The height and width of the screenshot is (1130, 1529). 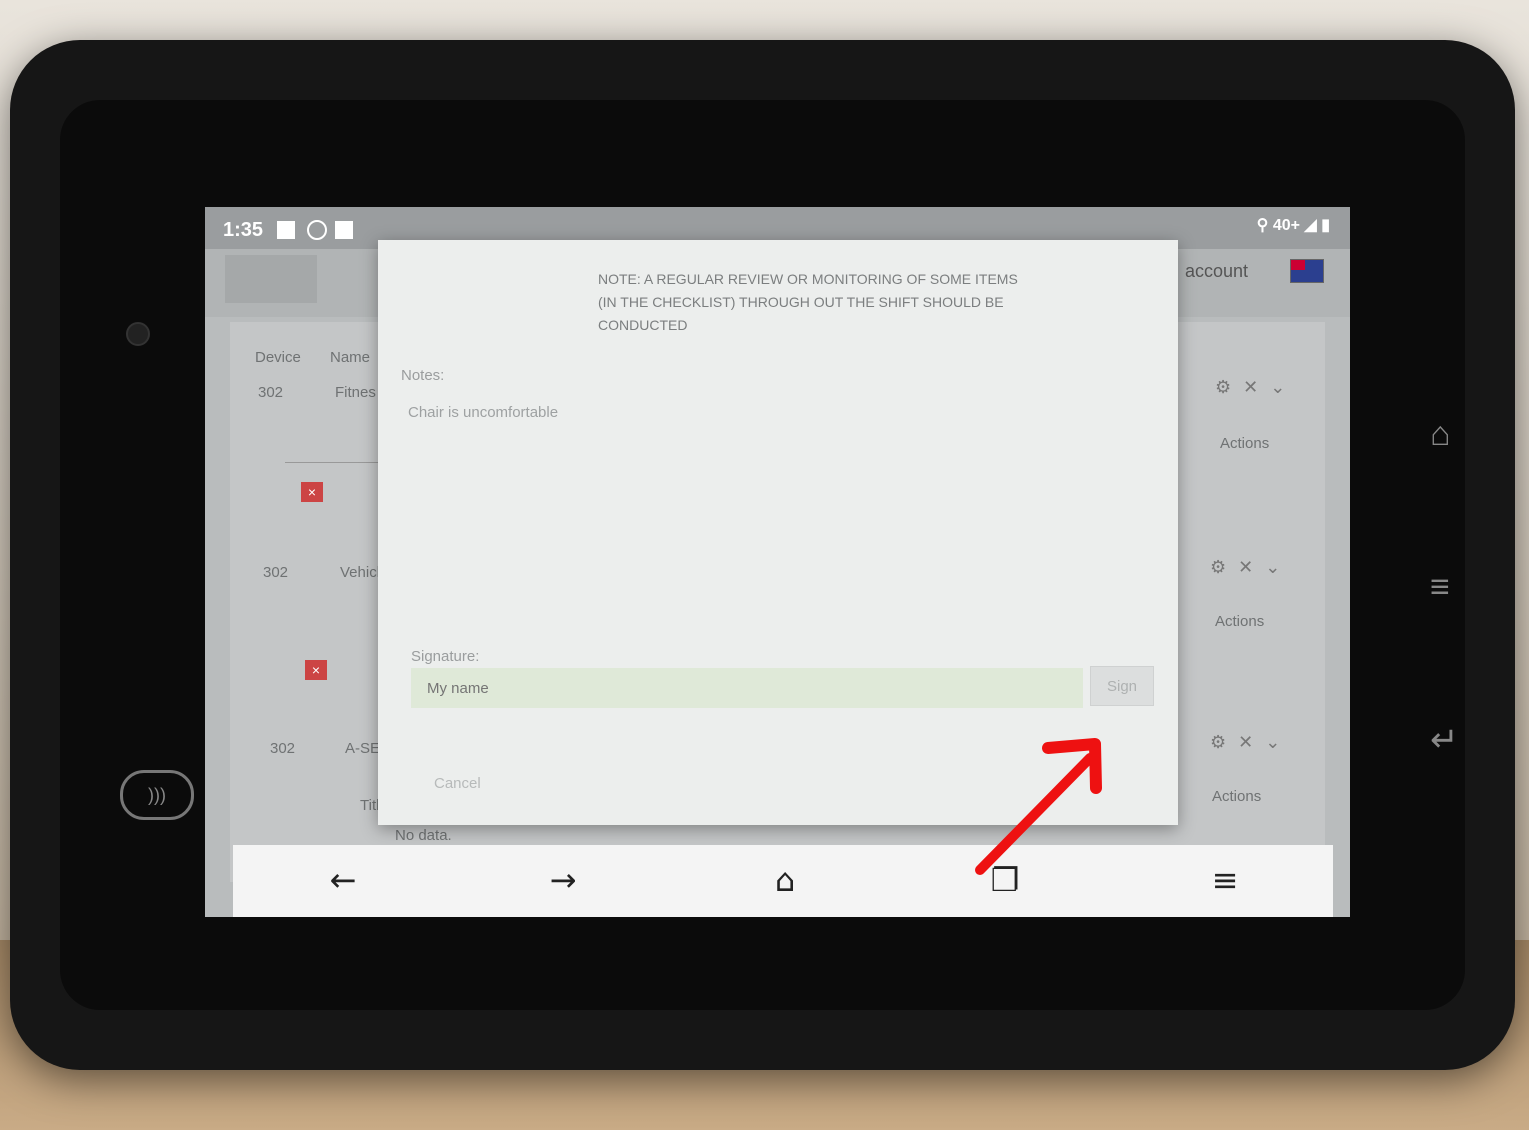 I want to click on sync-icon, so click(x=317, y=230).